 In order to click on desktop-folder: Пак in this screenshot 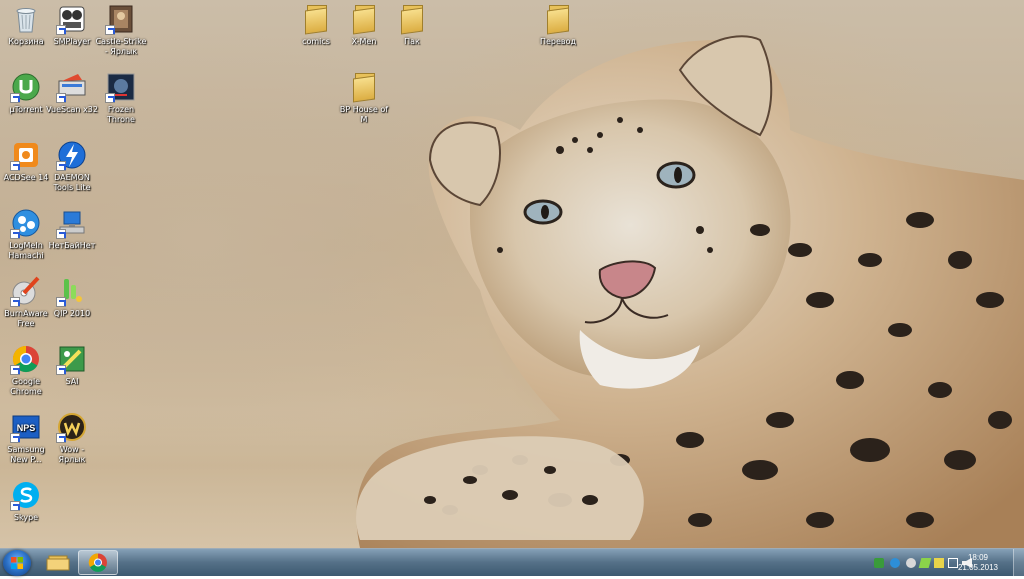, I will do `click(412, 25)`.